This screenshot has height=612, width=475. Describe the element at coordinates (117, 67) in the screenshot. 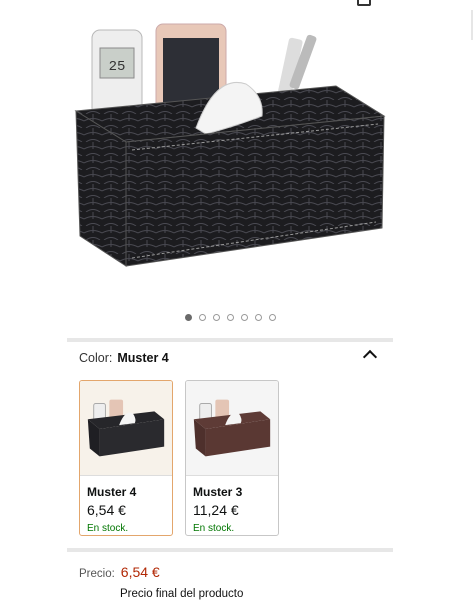

I see `remote-display-text: 25` at that location.